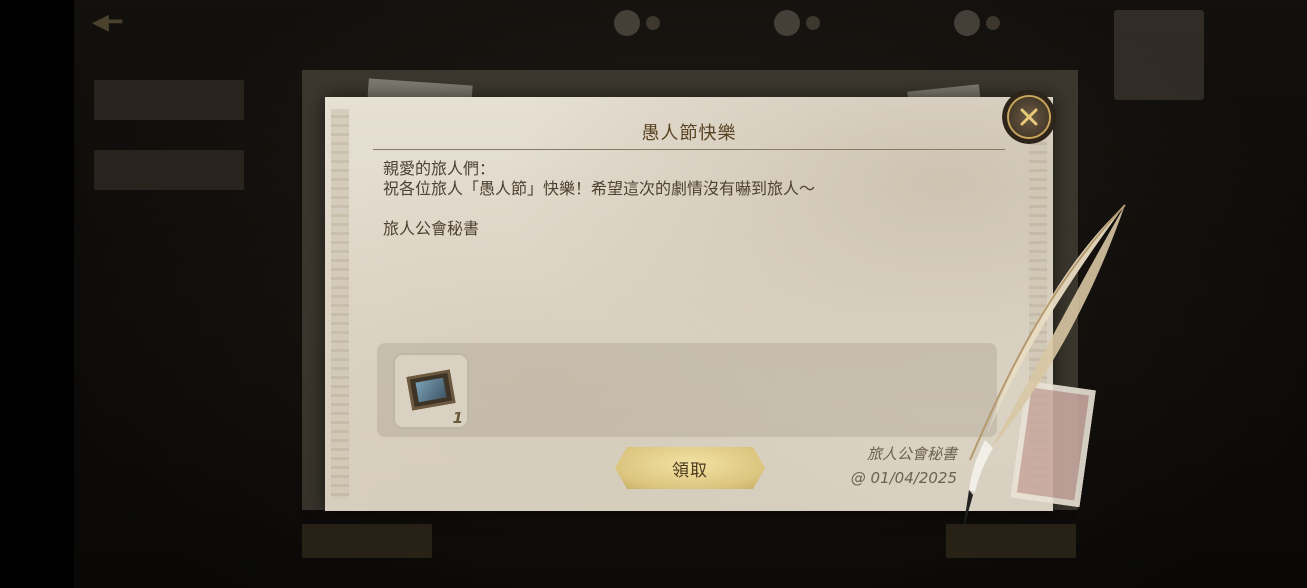  Describe the element at coordinates (627, 23) in the screenshot. I see `coin-icon` at that location.